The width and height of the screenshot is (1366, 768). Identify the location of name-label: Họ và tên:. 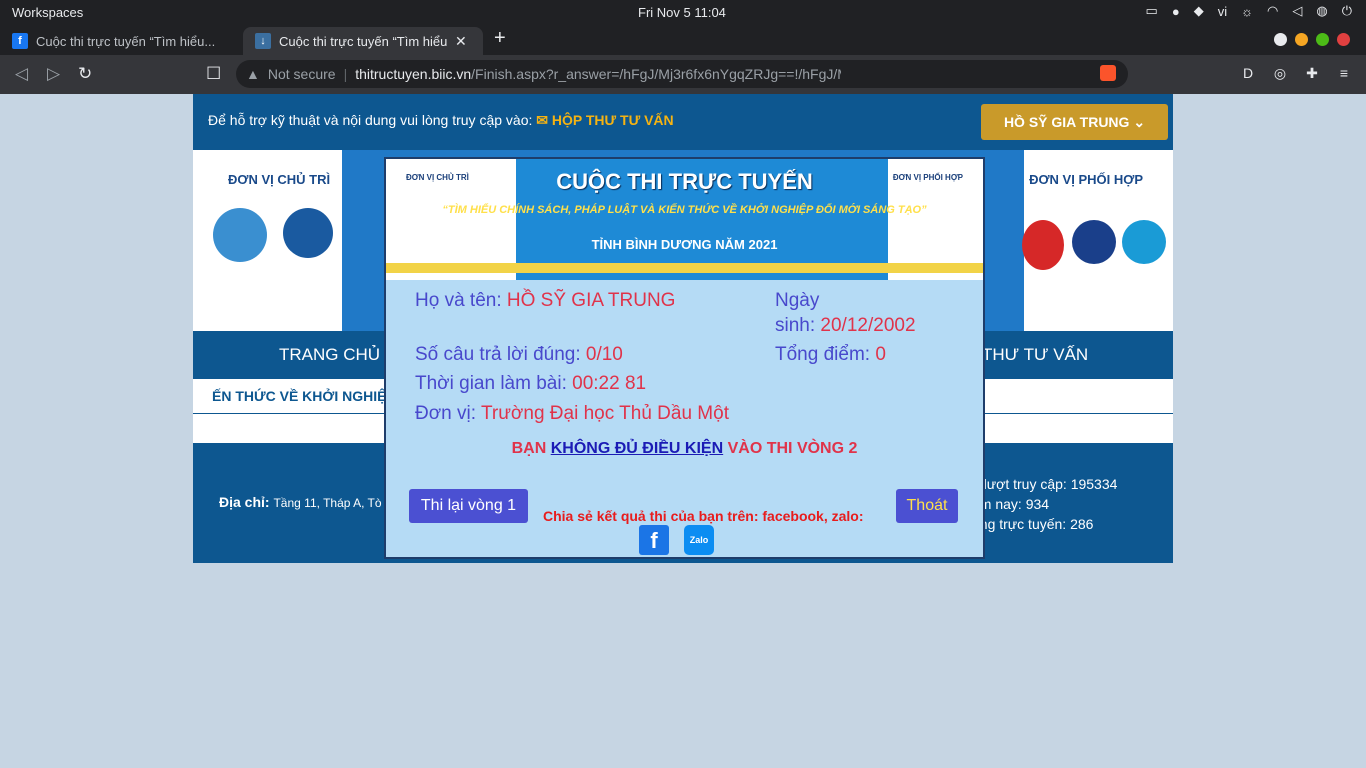
(461, 300).